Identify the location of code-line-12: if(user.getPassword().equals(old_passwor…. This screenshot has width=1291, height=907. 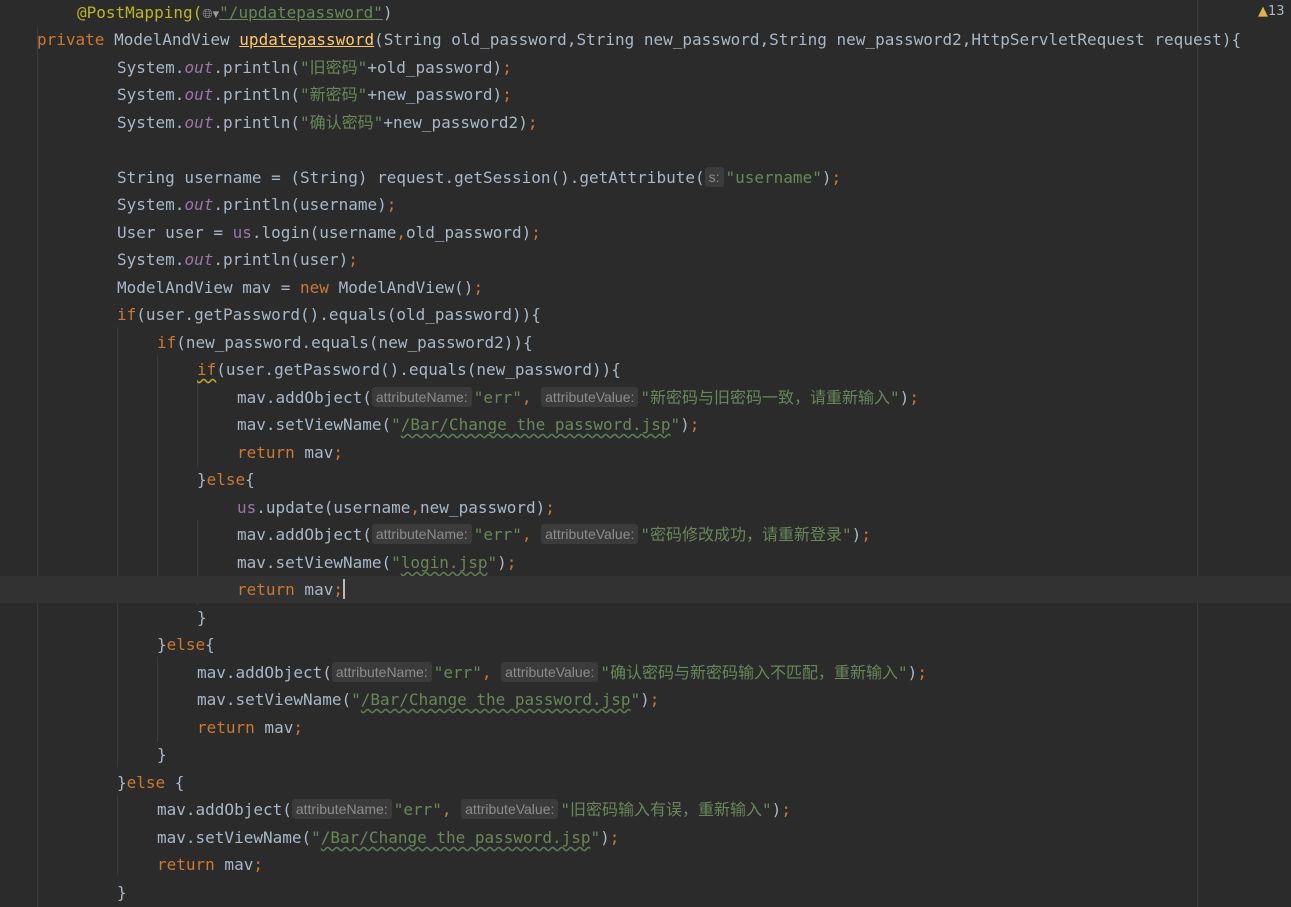
(645, 314).